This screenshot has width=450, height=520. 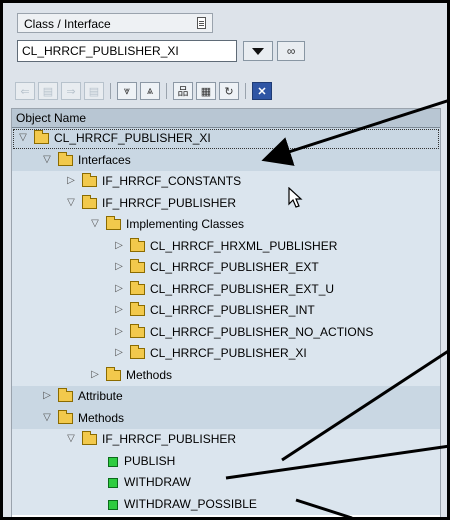 I want to click on tree-row: ▷ CL_HRRCF_PUBLISHER_XI, so click(x=226, y=354).